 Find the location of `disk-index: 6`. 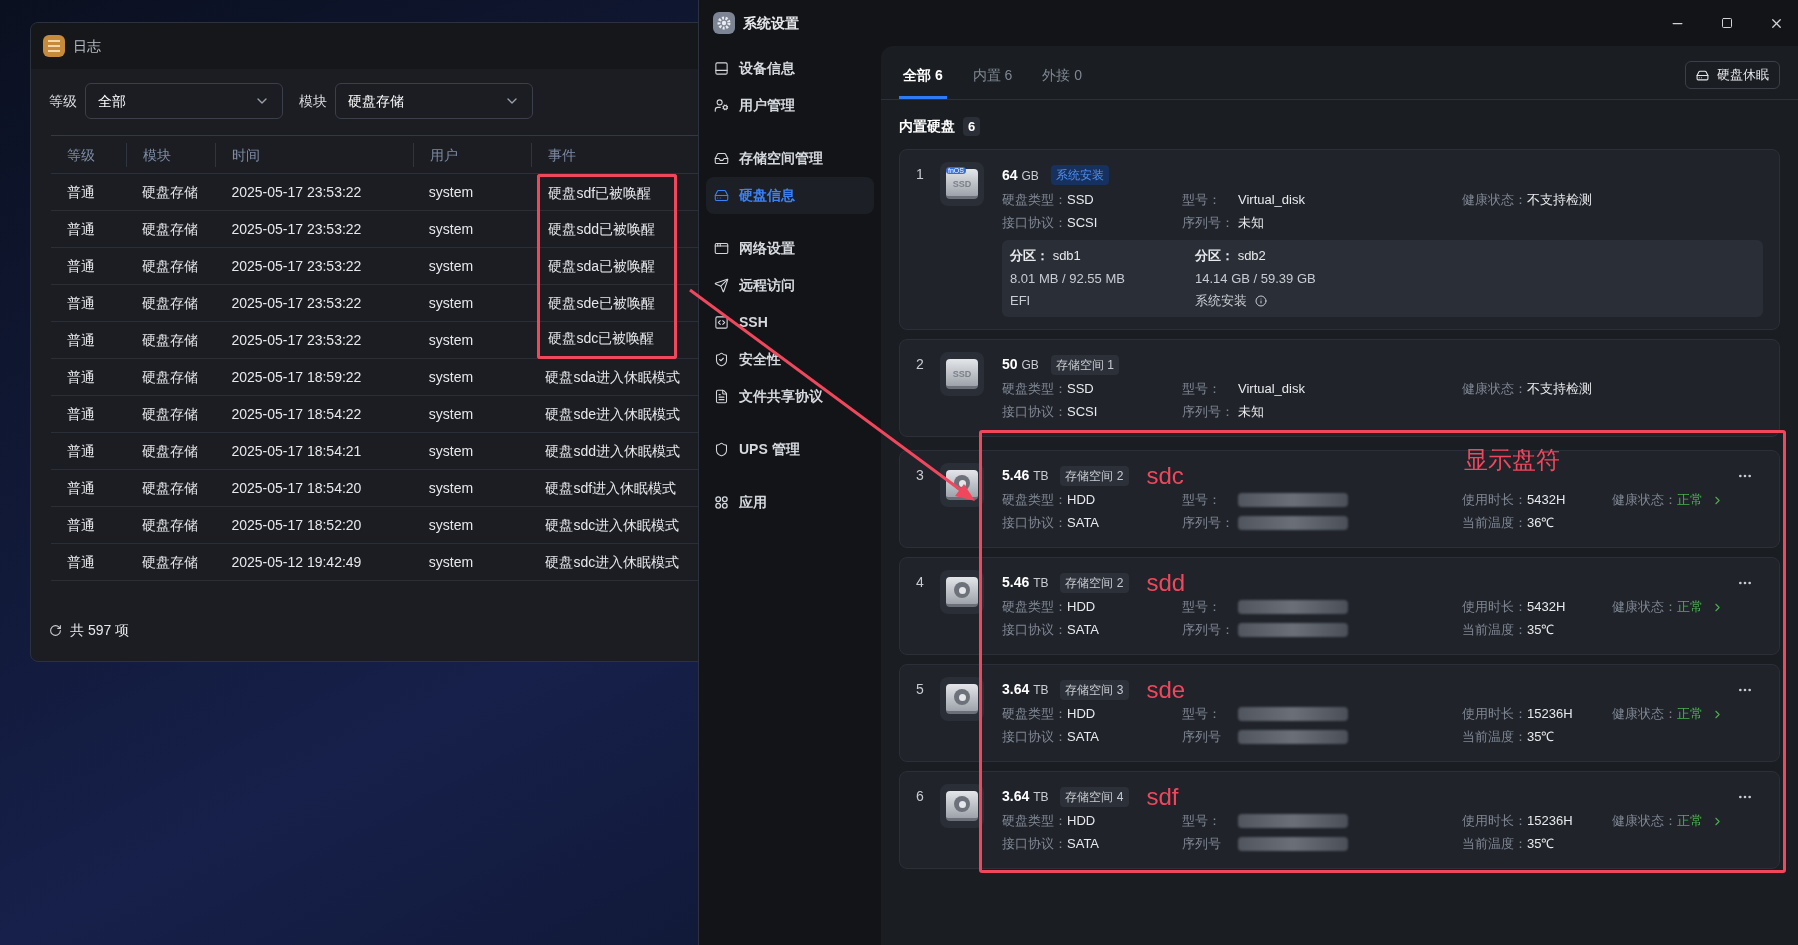

disk-index: 6 is located at coordinates (920, 796).